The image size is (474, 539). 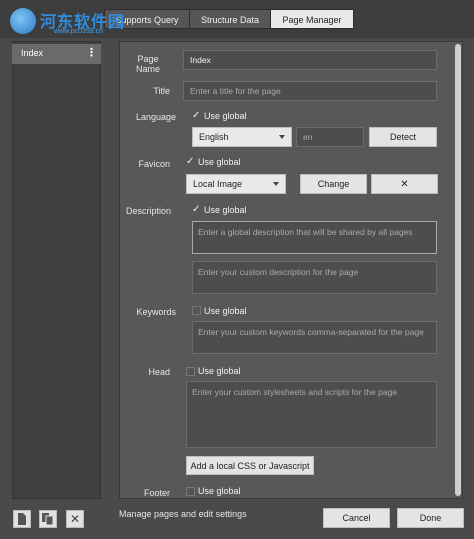 I want to click on footer-label: Footer, so click(x=156, y=493).